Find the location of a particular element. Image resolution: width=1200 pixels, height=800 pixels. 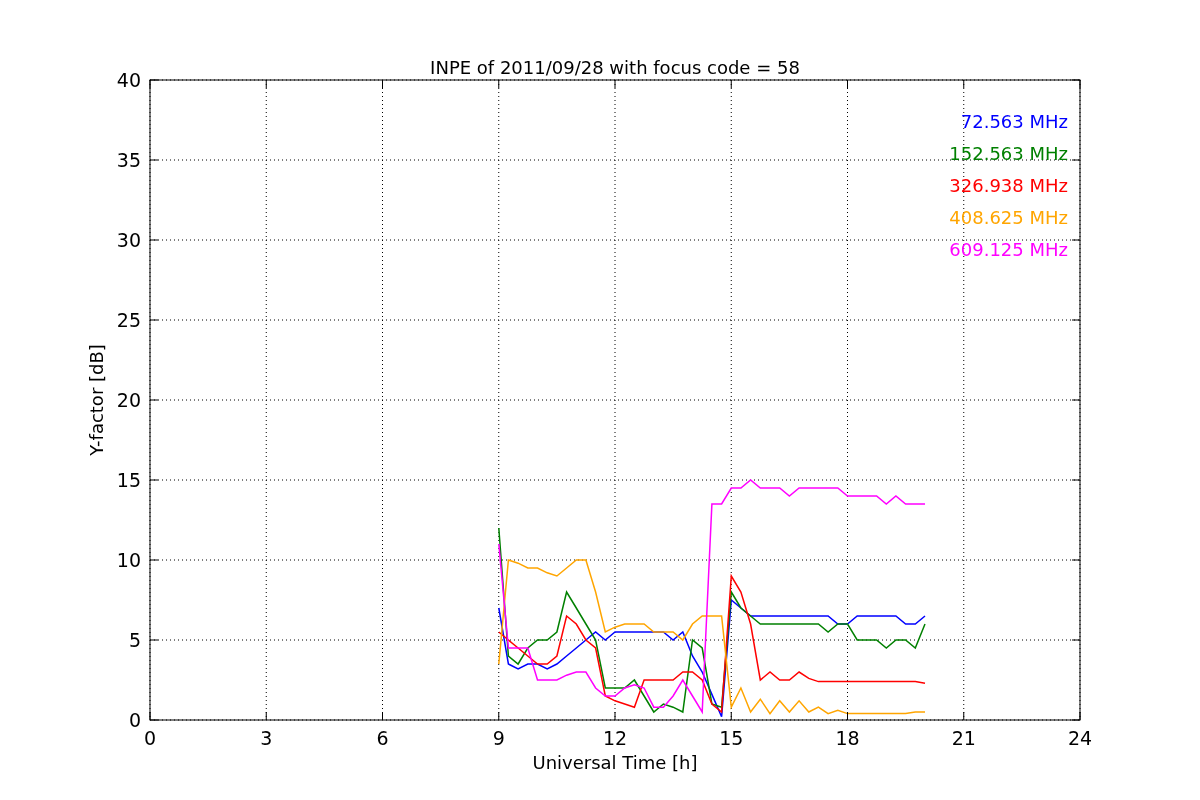

x-tick-label: 18 is located at coordinates (847, 738).